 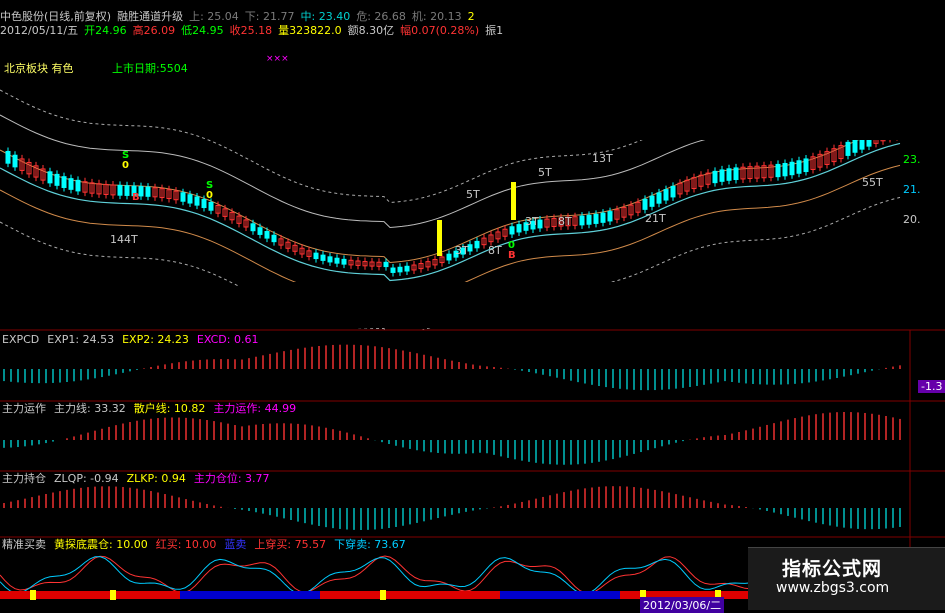 I want to click on panel-title-item: 红买: 10.00, so click(x=186, y=544).